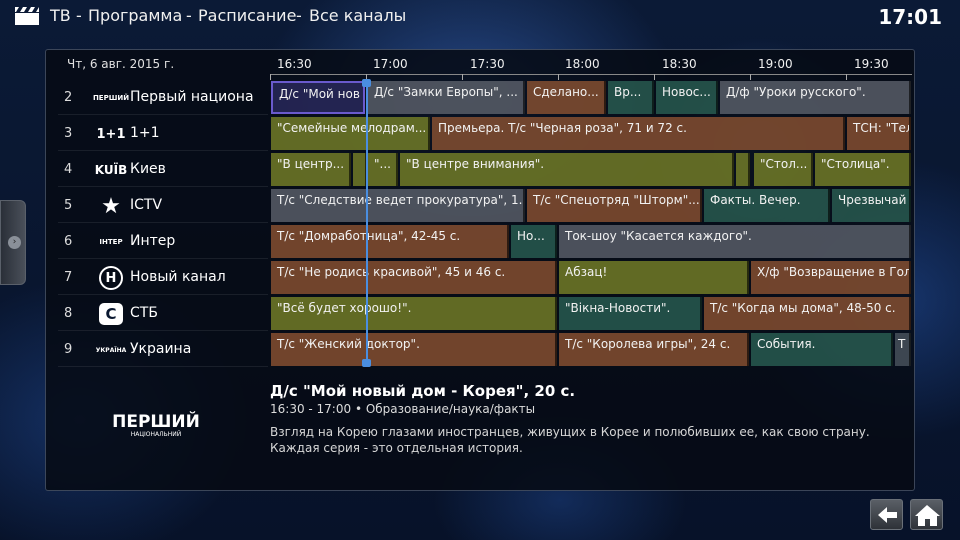 Image resolution: width=960 pixels, height=540 pixels. What do you see at coordinates (390, 64) in the screenshot?
I see `time-label: 17:00` at bounding box center [390, 64].